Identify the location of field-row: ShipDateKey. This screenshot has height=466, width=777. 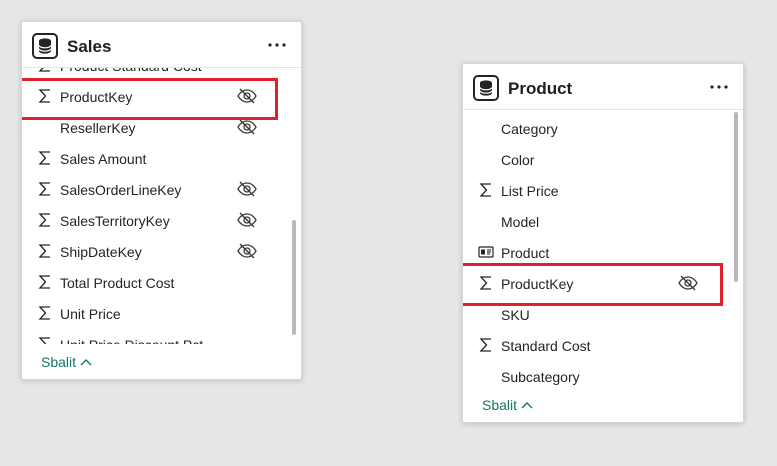
(161, 251).